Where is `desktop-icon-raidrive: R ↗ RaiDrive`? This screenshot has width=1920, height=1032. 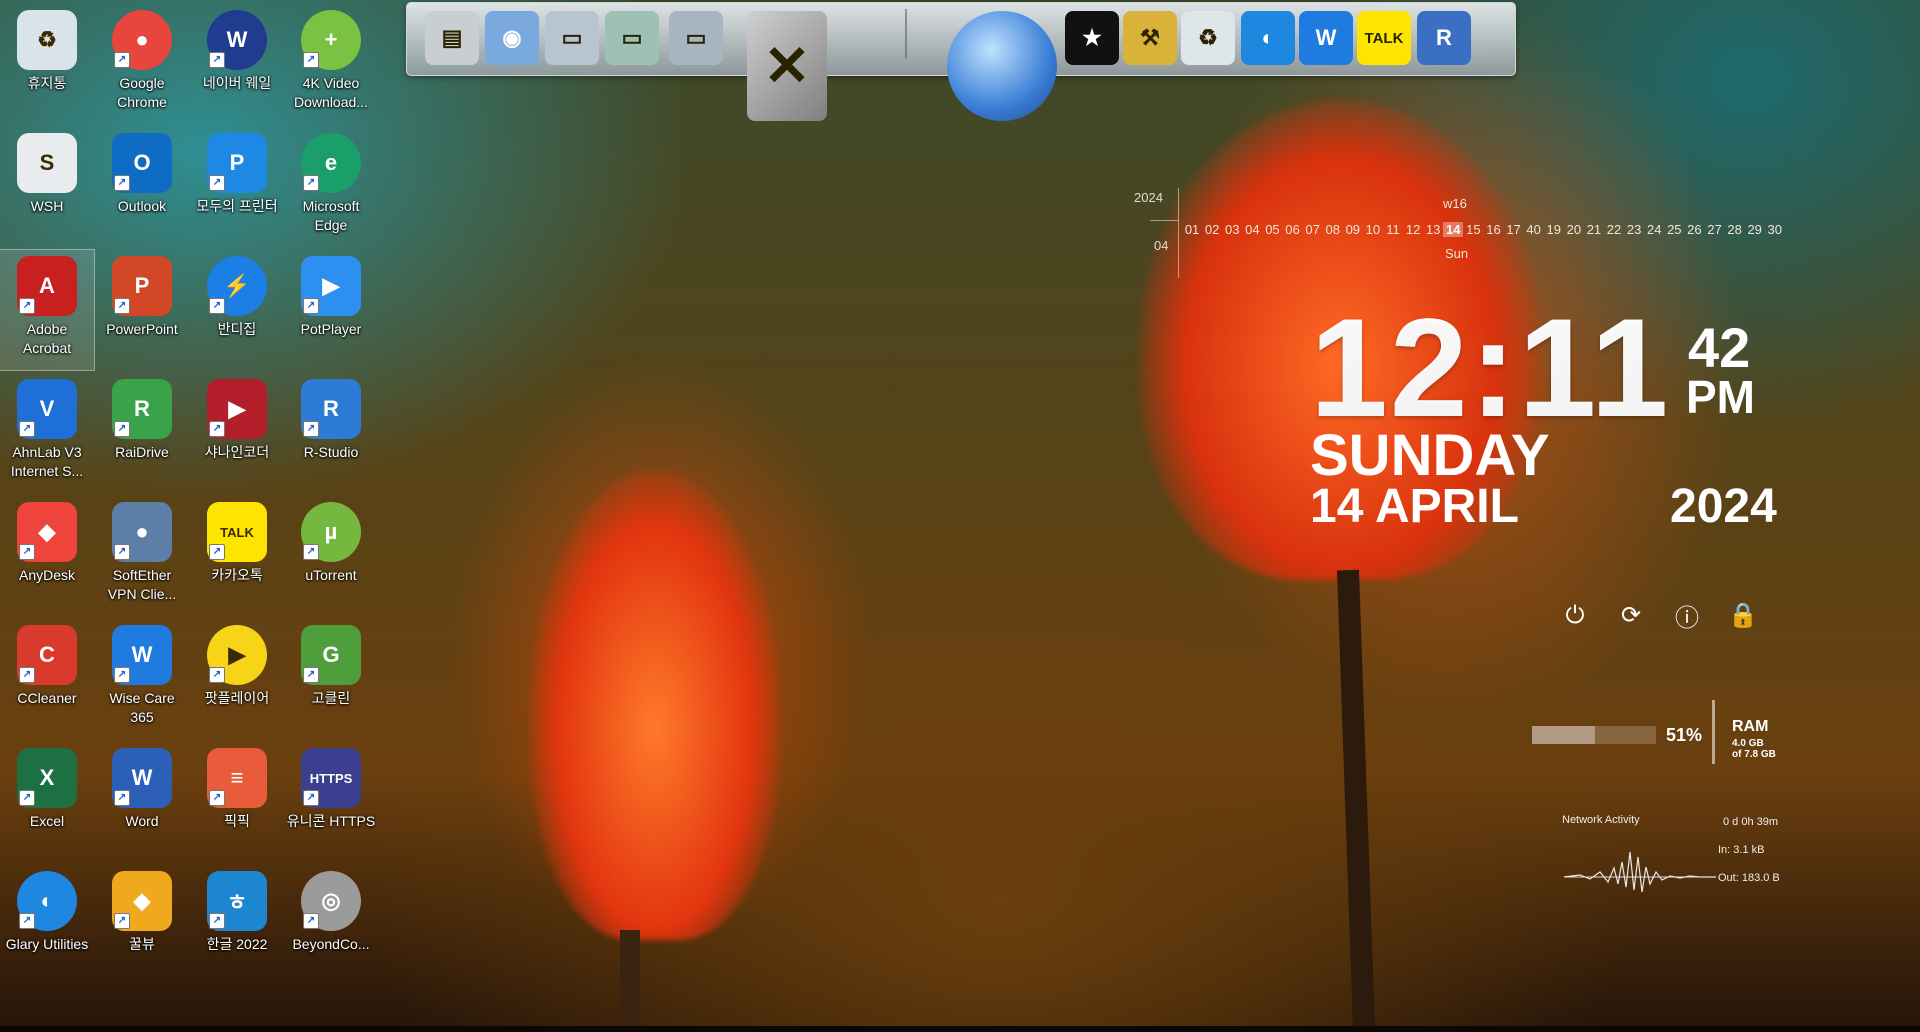 desktop-icon-raidrive: R ↗ RaiDrive is located at coordinates (142, 433).